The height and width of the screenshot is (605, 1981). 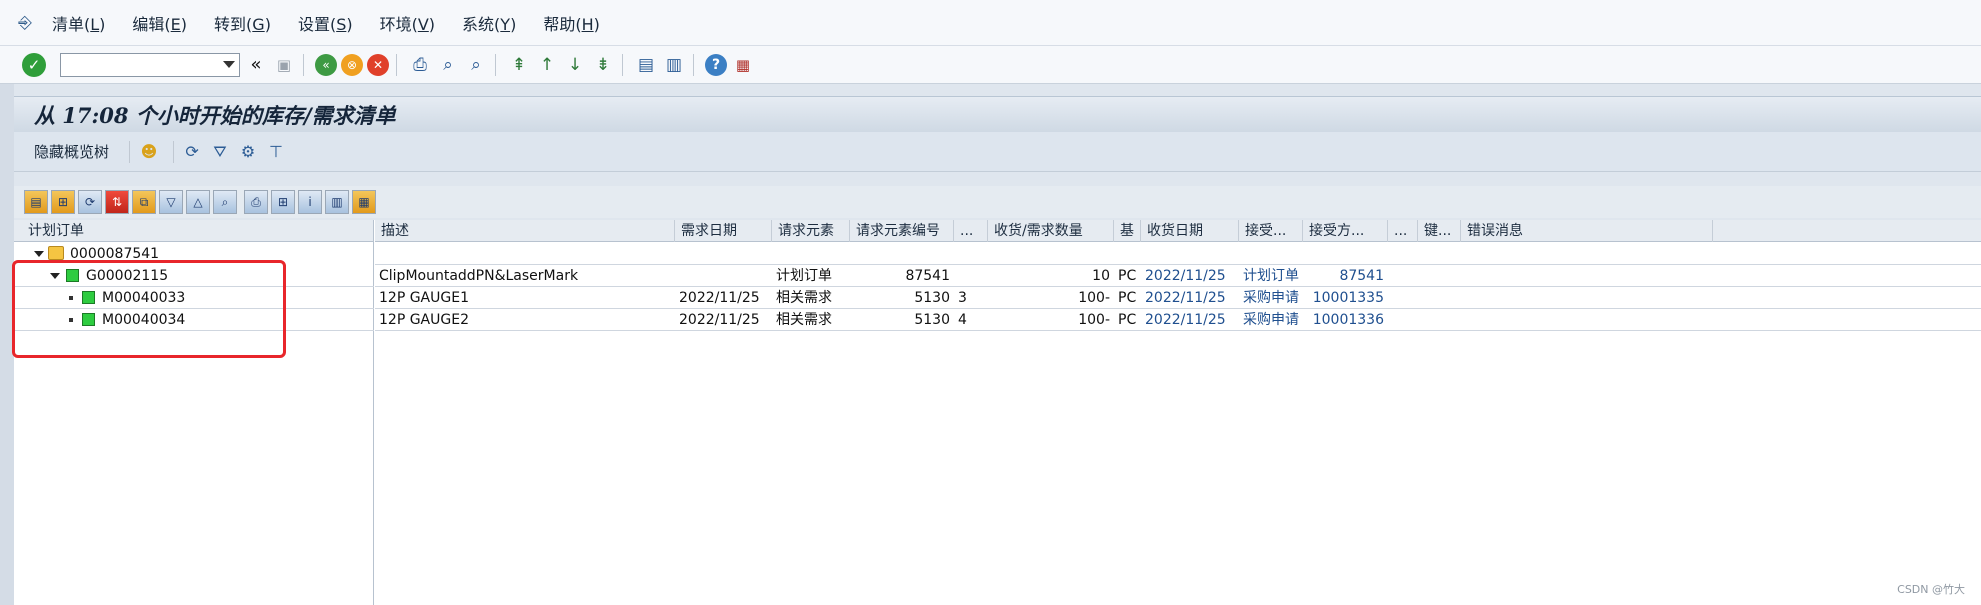 I want to click on delete-icon: ⇅, so click(x=117, y=202).